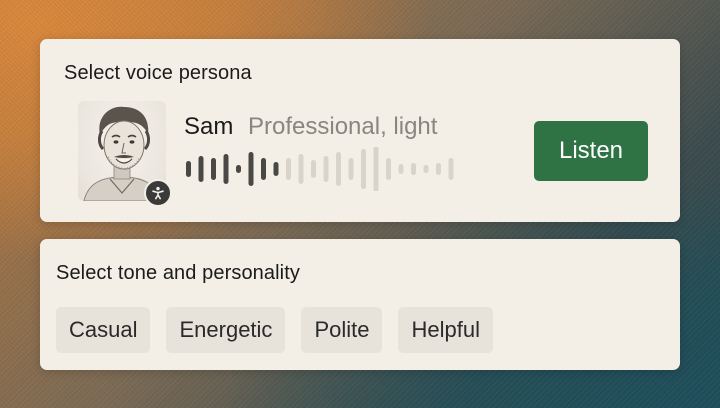  I want to click on tone-personality-title: Select tone and personality, so click(178, 273).